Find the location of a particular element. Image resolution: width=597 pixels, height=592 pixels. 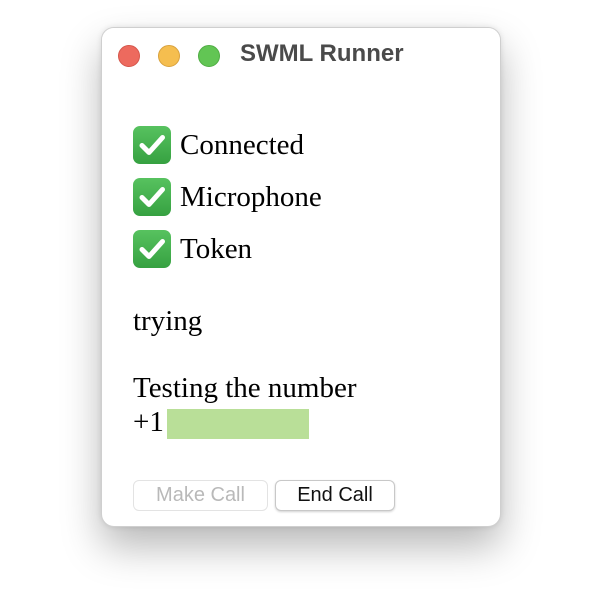

make-call-button: Make Call is located at coordinates (200, 495).